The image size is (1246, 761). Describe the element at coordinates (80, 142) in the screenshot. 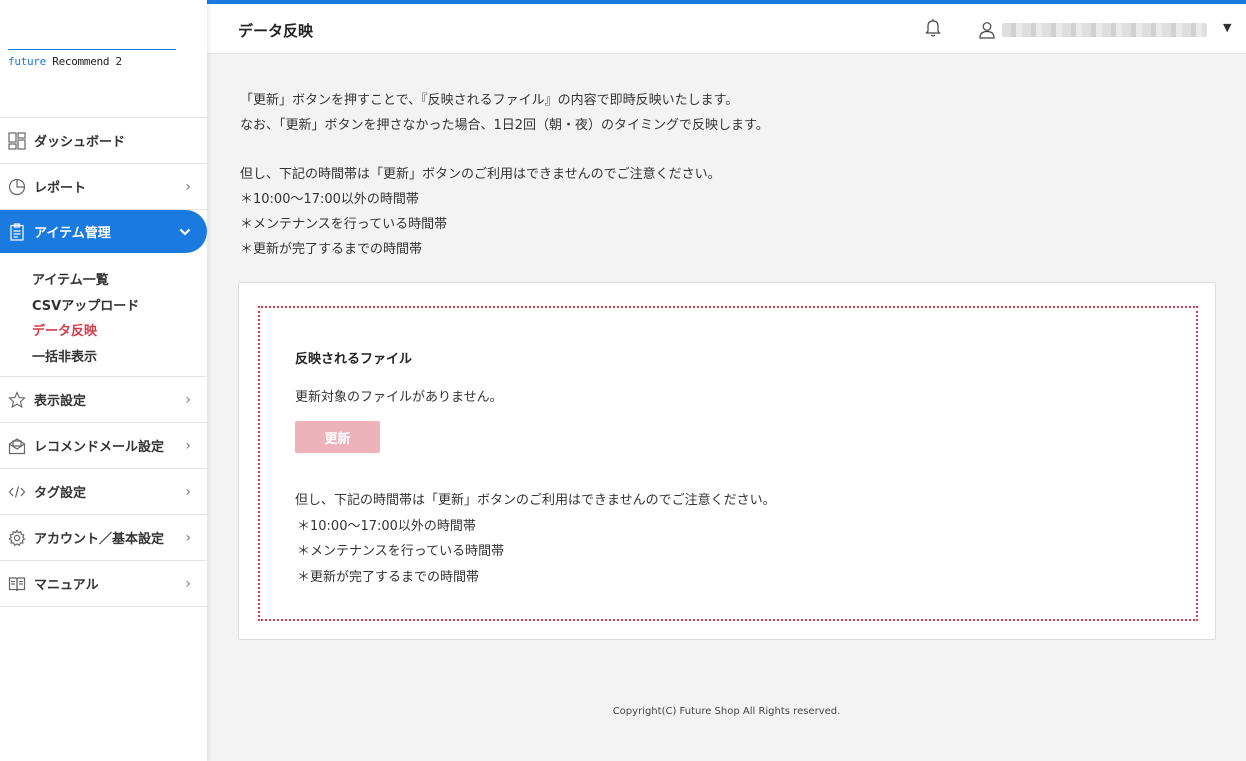

I see `sidebar-item-label: ダッシュボード` at that location.